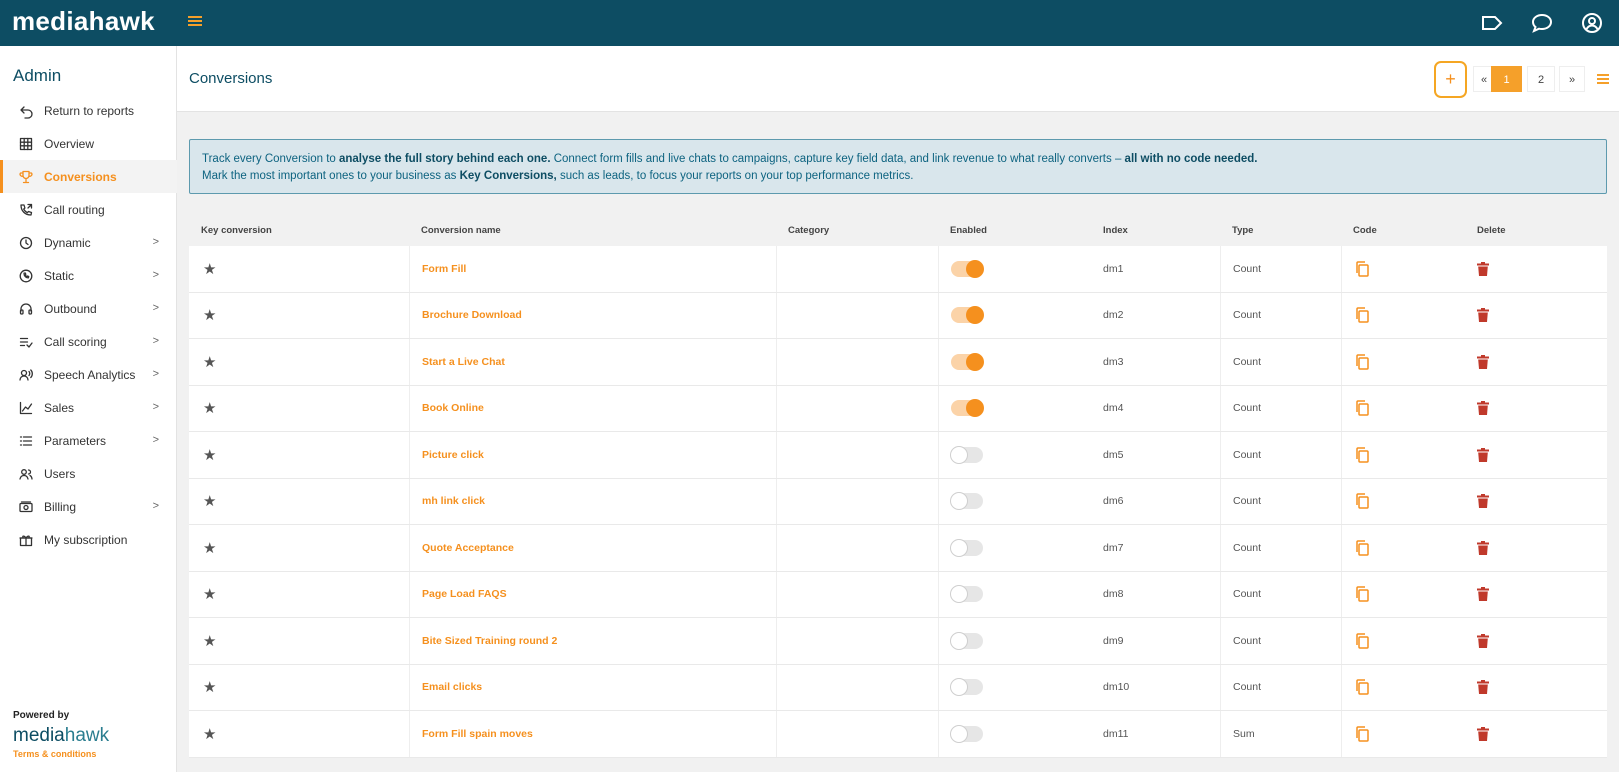 The image size is (1619, 772). What do you see at coordinates (1014, 501) in the screenshot?
I see `enabled-cell` at bounding box center [1014, 501].